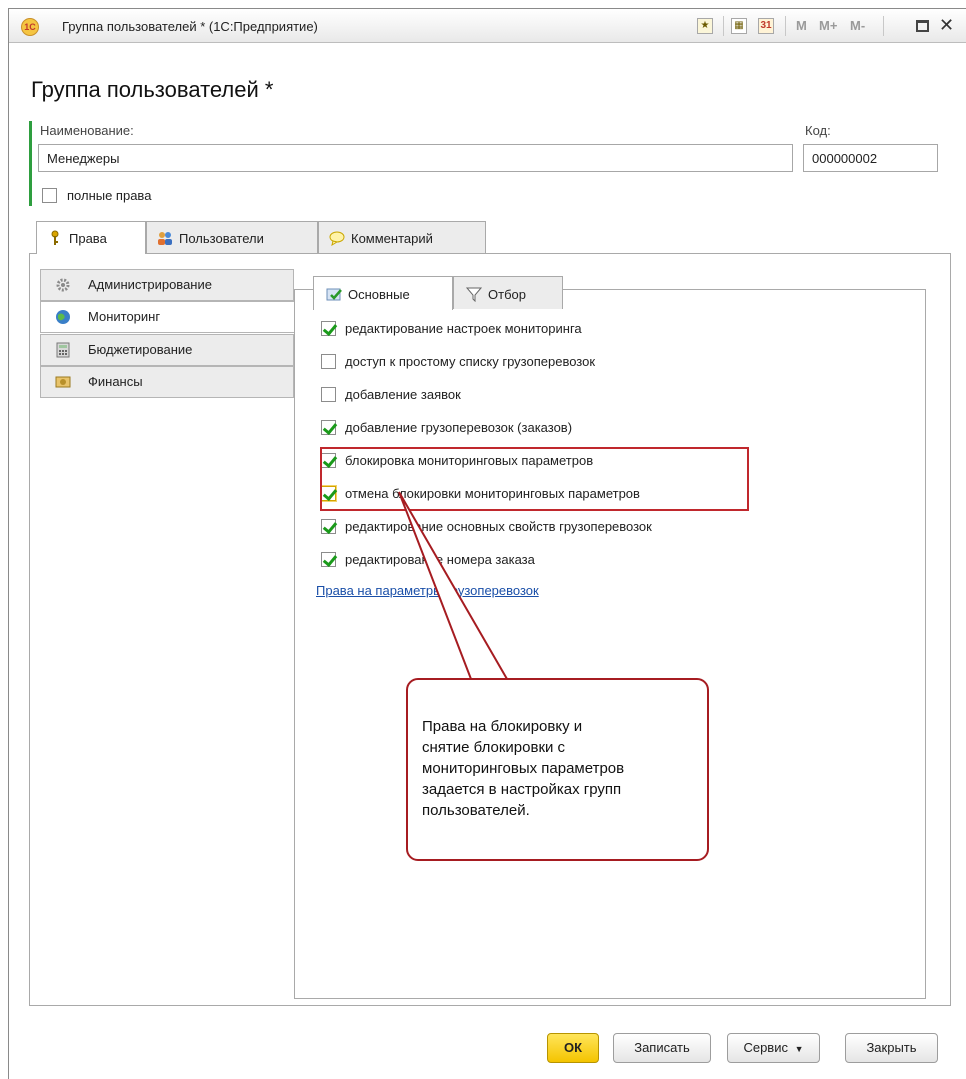  What do you see at coordinates (427, 590) in the screenshot?
I see `cargo-params-rights-link: Права на параметры грузоперевозок` at bounding box center [427, 590].